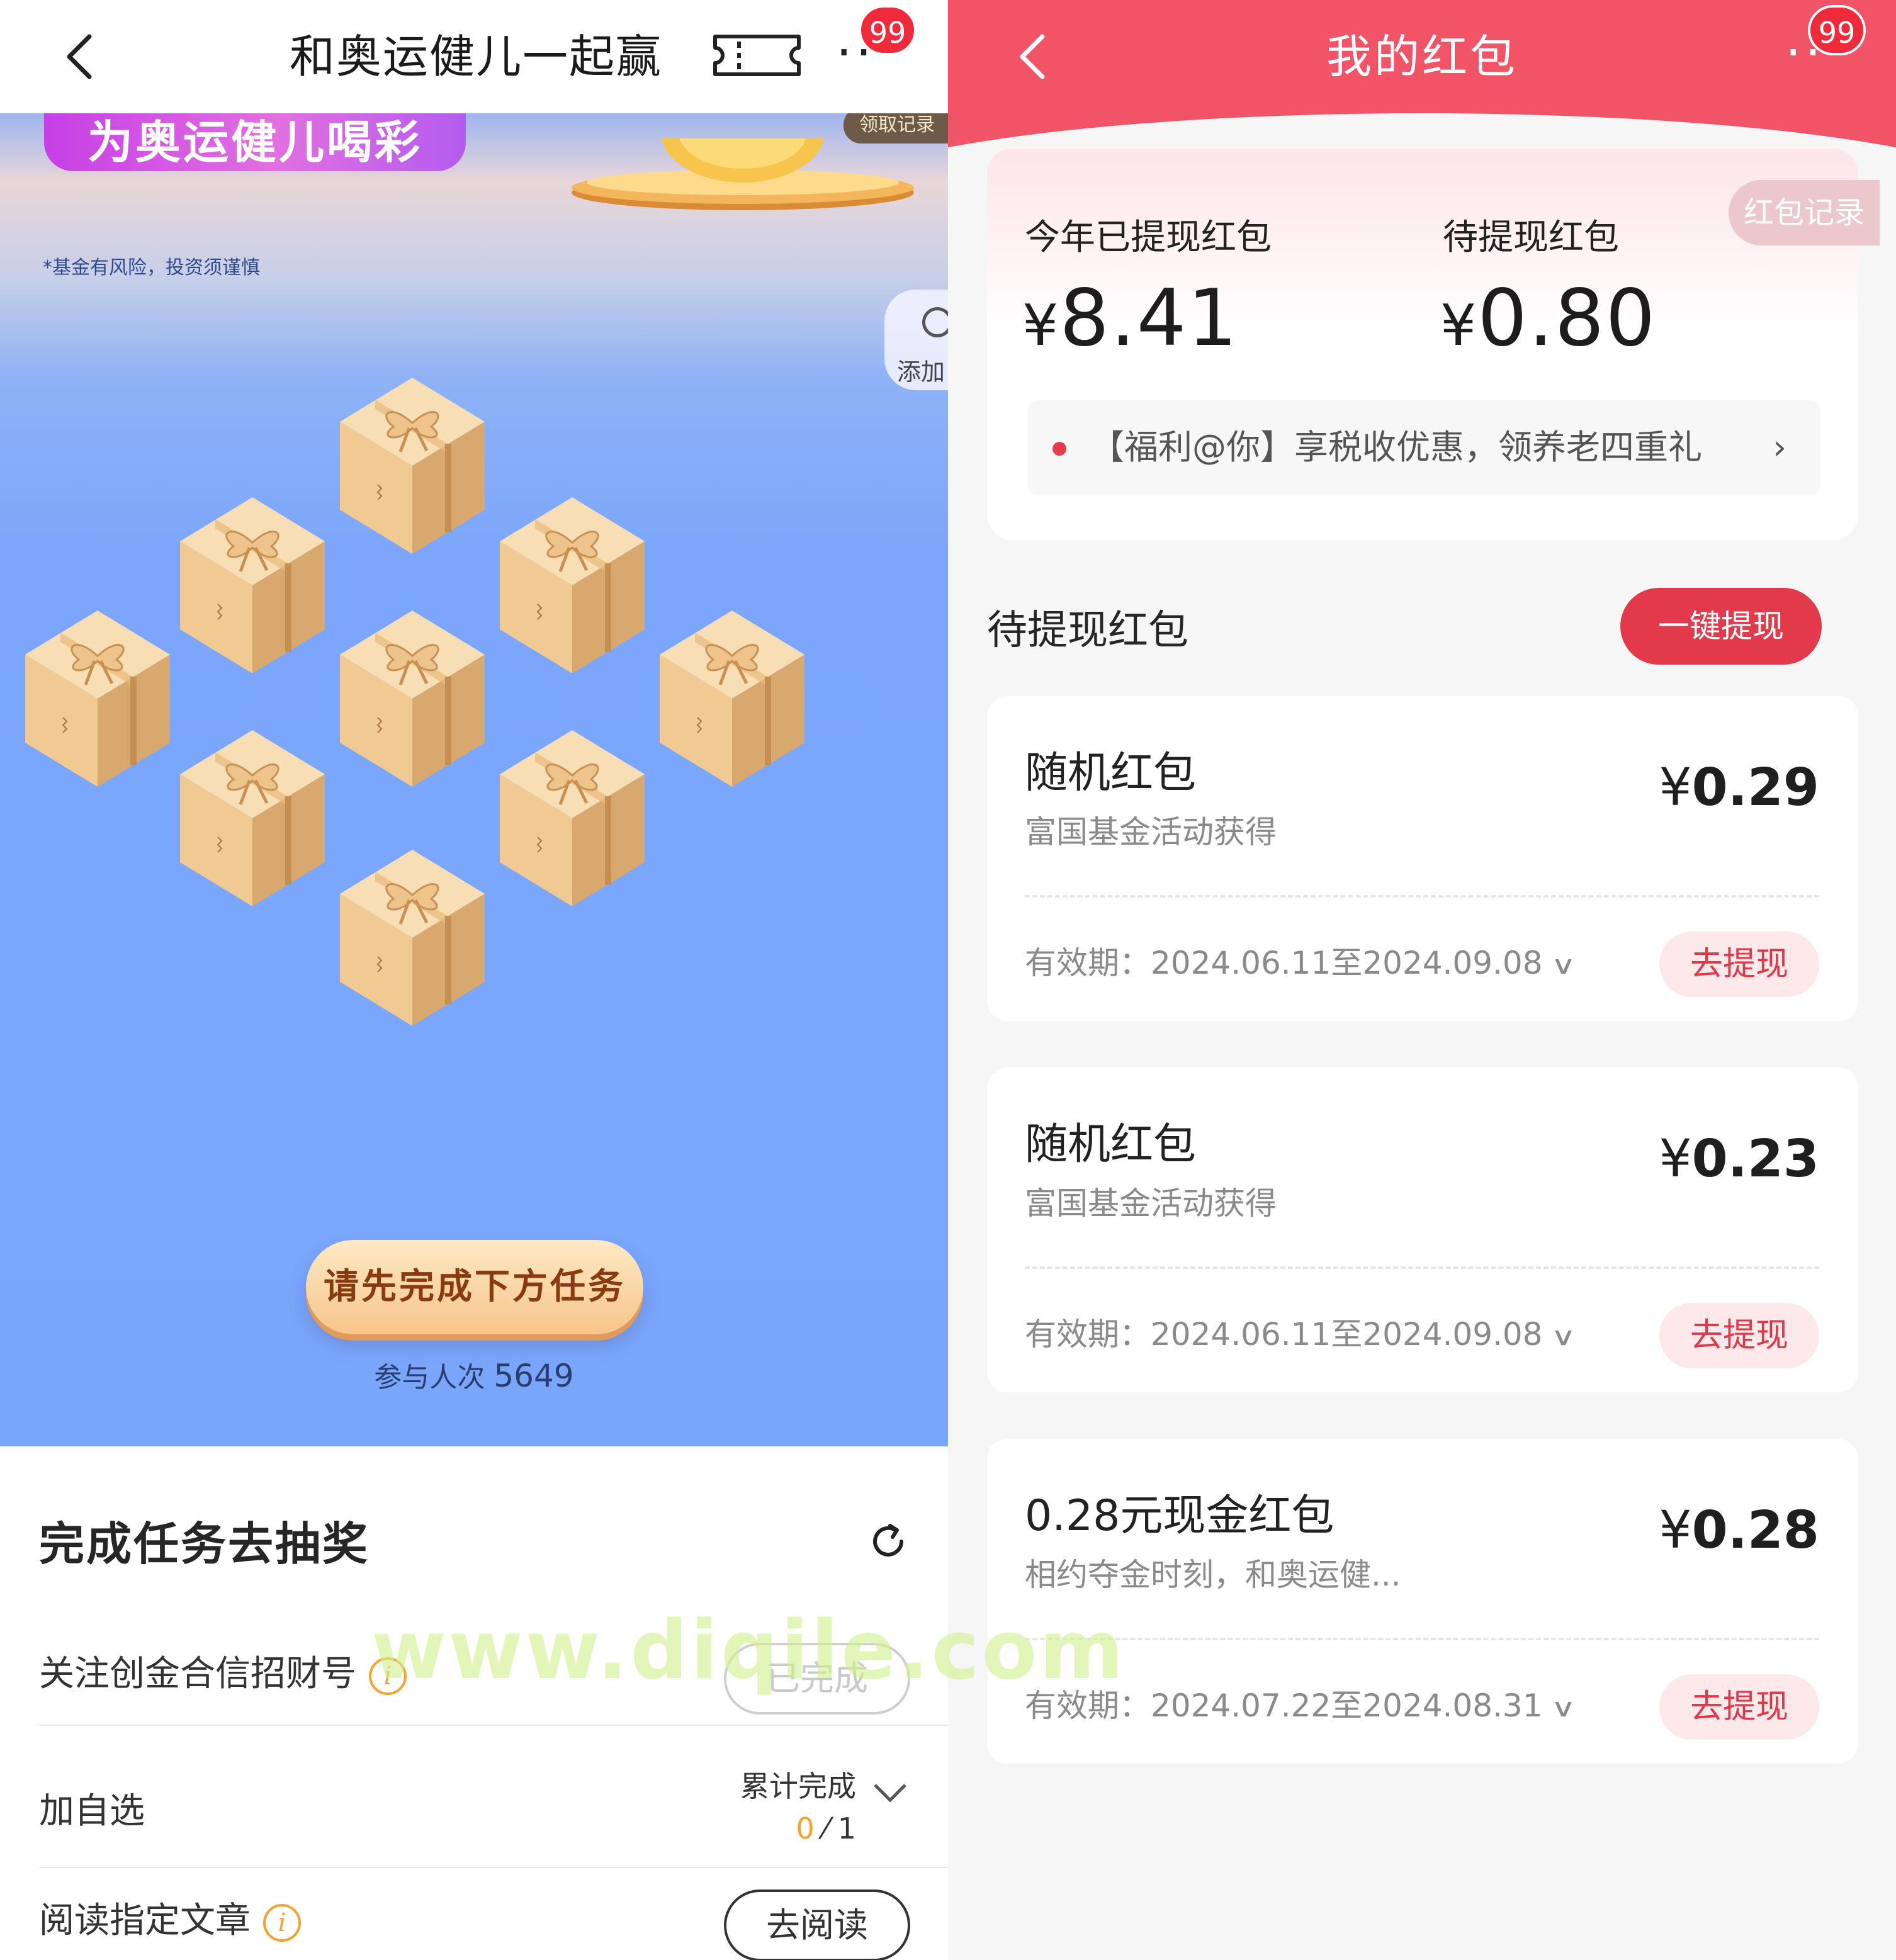  What do you see at coordinates (826, 1828) in the screenshot?
I see `progress-fraction: 0 ⁄ 1` at bounding box center [826, 1828].